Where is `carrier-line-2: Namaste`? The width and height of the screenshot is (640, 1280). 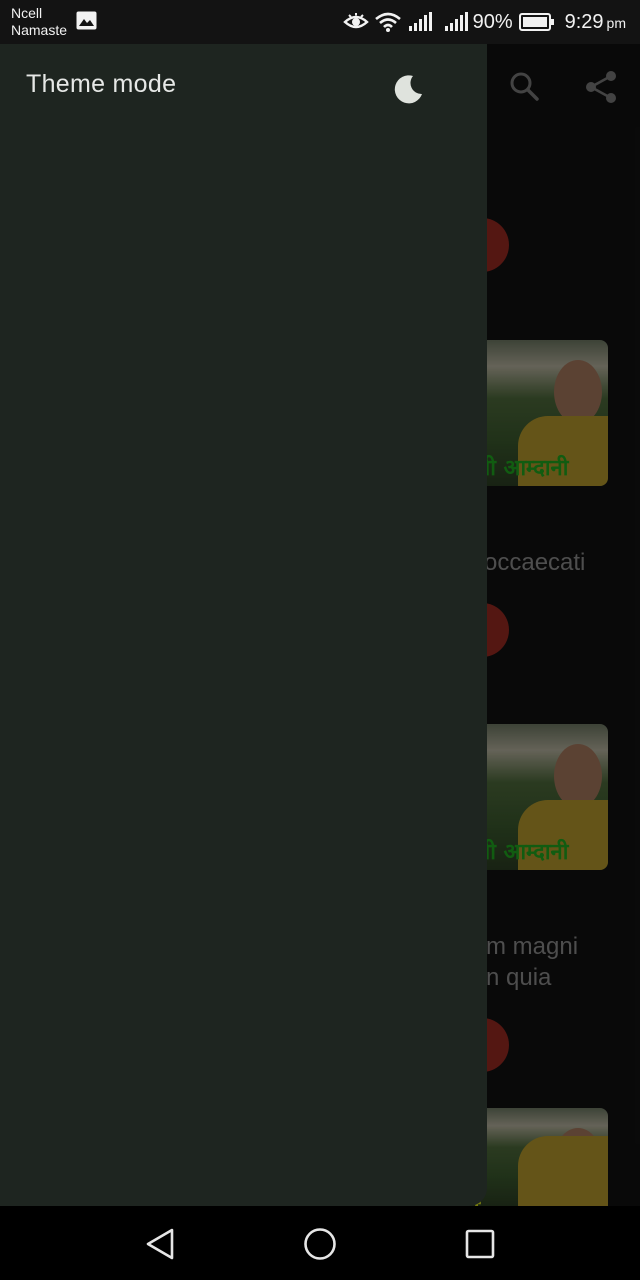
carrier-line-2: Namaste is located at coordinates (39, 30).